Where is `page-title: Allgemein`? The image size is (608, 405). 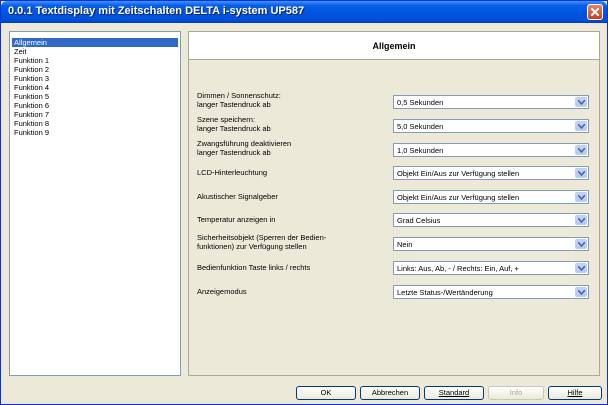
page-title: Allgemein is located at coordinates (394, 46).